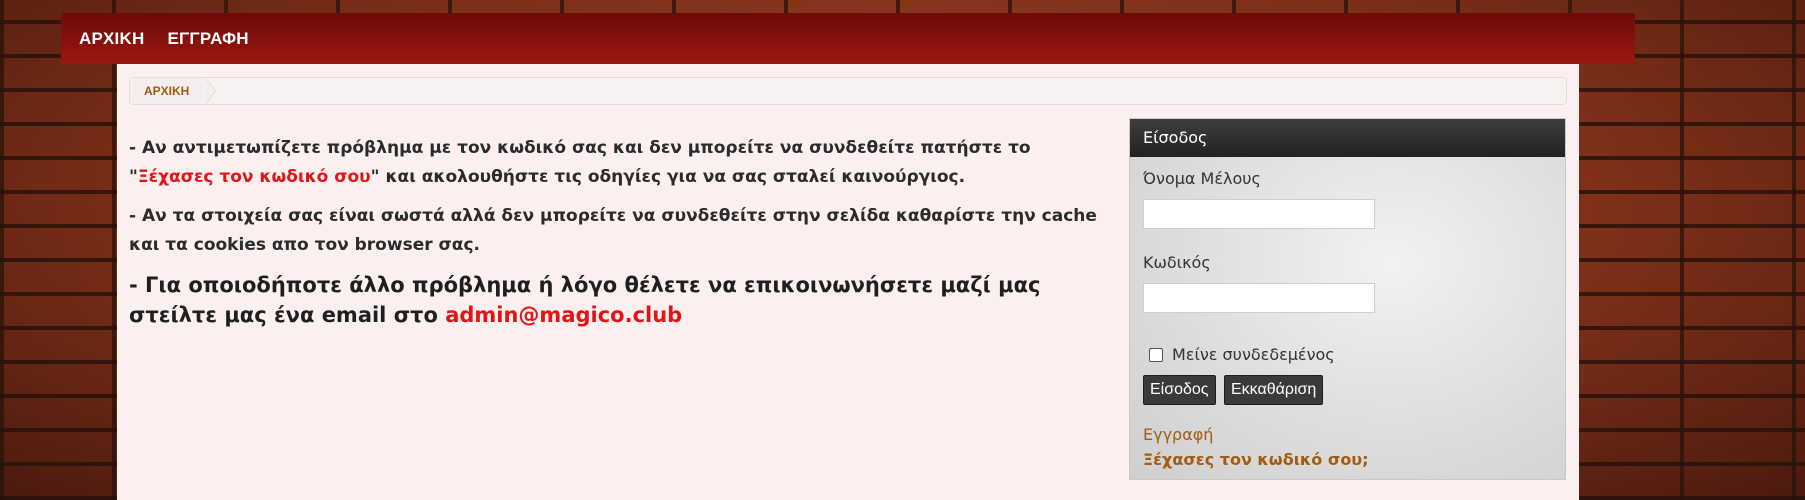 Image resolution: width=1805 pixels, height=500 pixels. Describe the element at coordinates (1253, 354) in the screenshot. I see `remember-me-label: Μείνε συνδεδεμένος` at that location.